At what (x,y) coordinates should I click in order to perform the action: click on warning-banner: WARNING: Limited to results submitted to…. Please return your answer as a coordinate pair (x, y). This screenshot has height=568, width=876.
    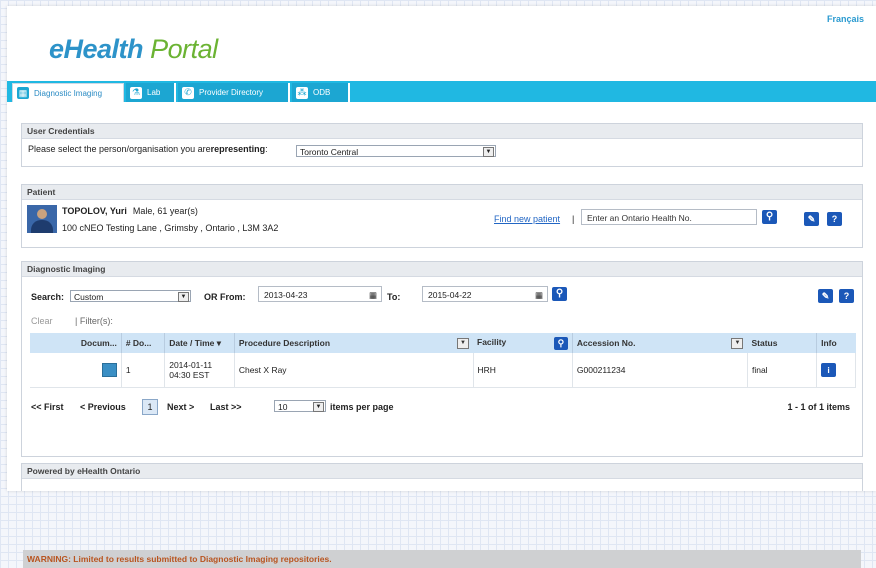
    Looking at the image, I should click on (442, 559).